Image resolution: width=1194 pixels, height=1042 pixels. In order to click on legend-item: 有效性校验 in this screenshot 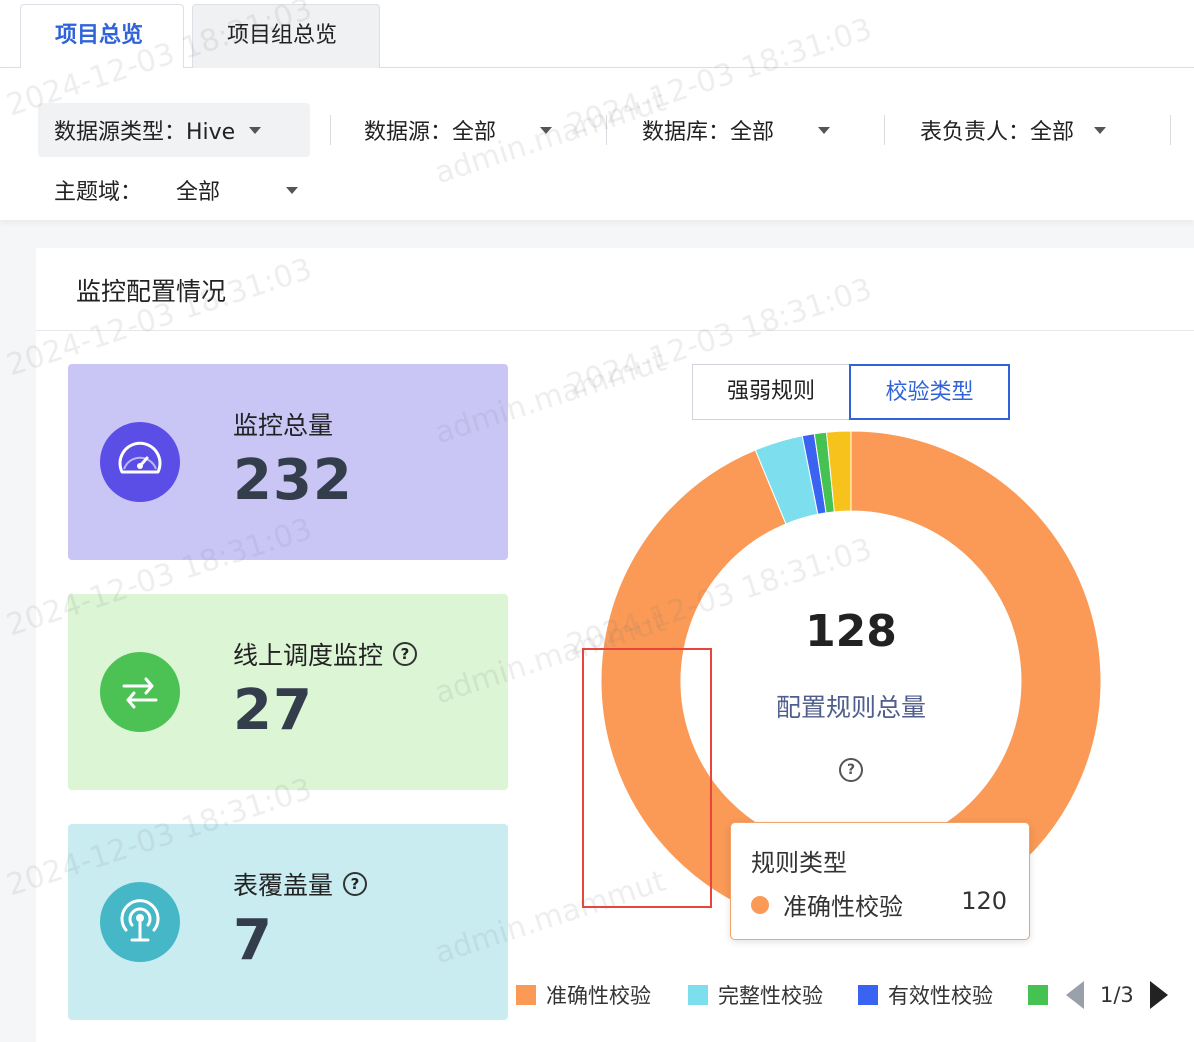, I will do `click(925, 995)`.